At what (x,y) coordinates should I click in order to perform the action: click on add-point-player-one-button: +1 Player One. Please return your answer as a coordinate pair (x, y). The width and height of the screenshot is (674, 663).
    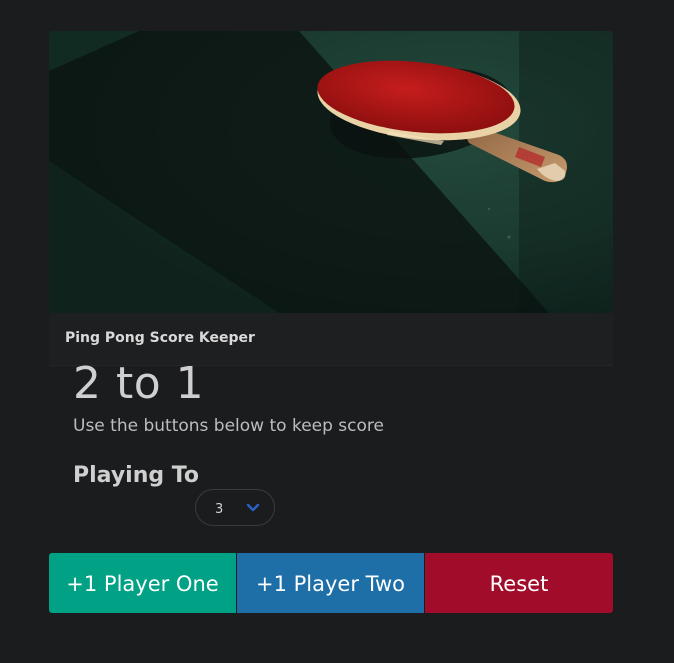
    Looking at the image, I should click on (142, 583).